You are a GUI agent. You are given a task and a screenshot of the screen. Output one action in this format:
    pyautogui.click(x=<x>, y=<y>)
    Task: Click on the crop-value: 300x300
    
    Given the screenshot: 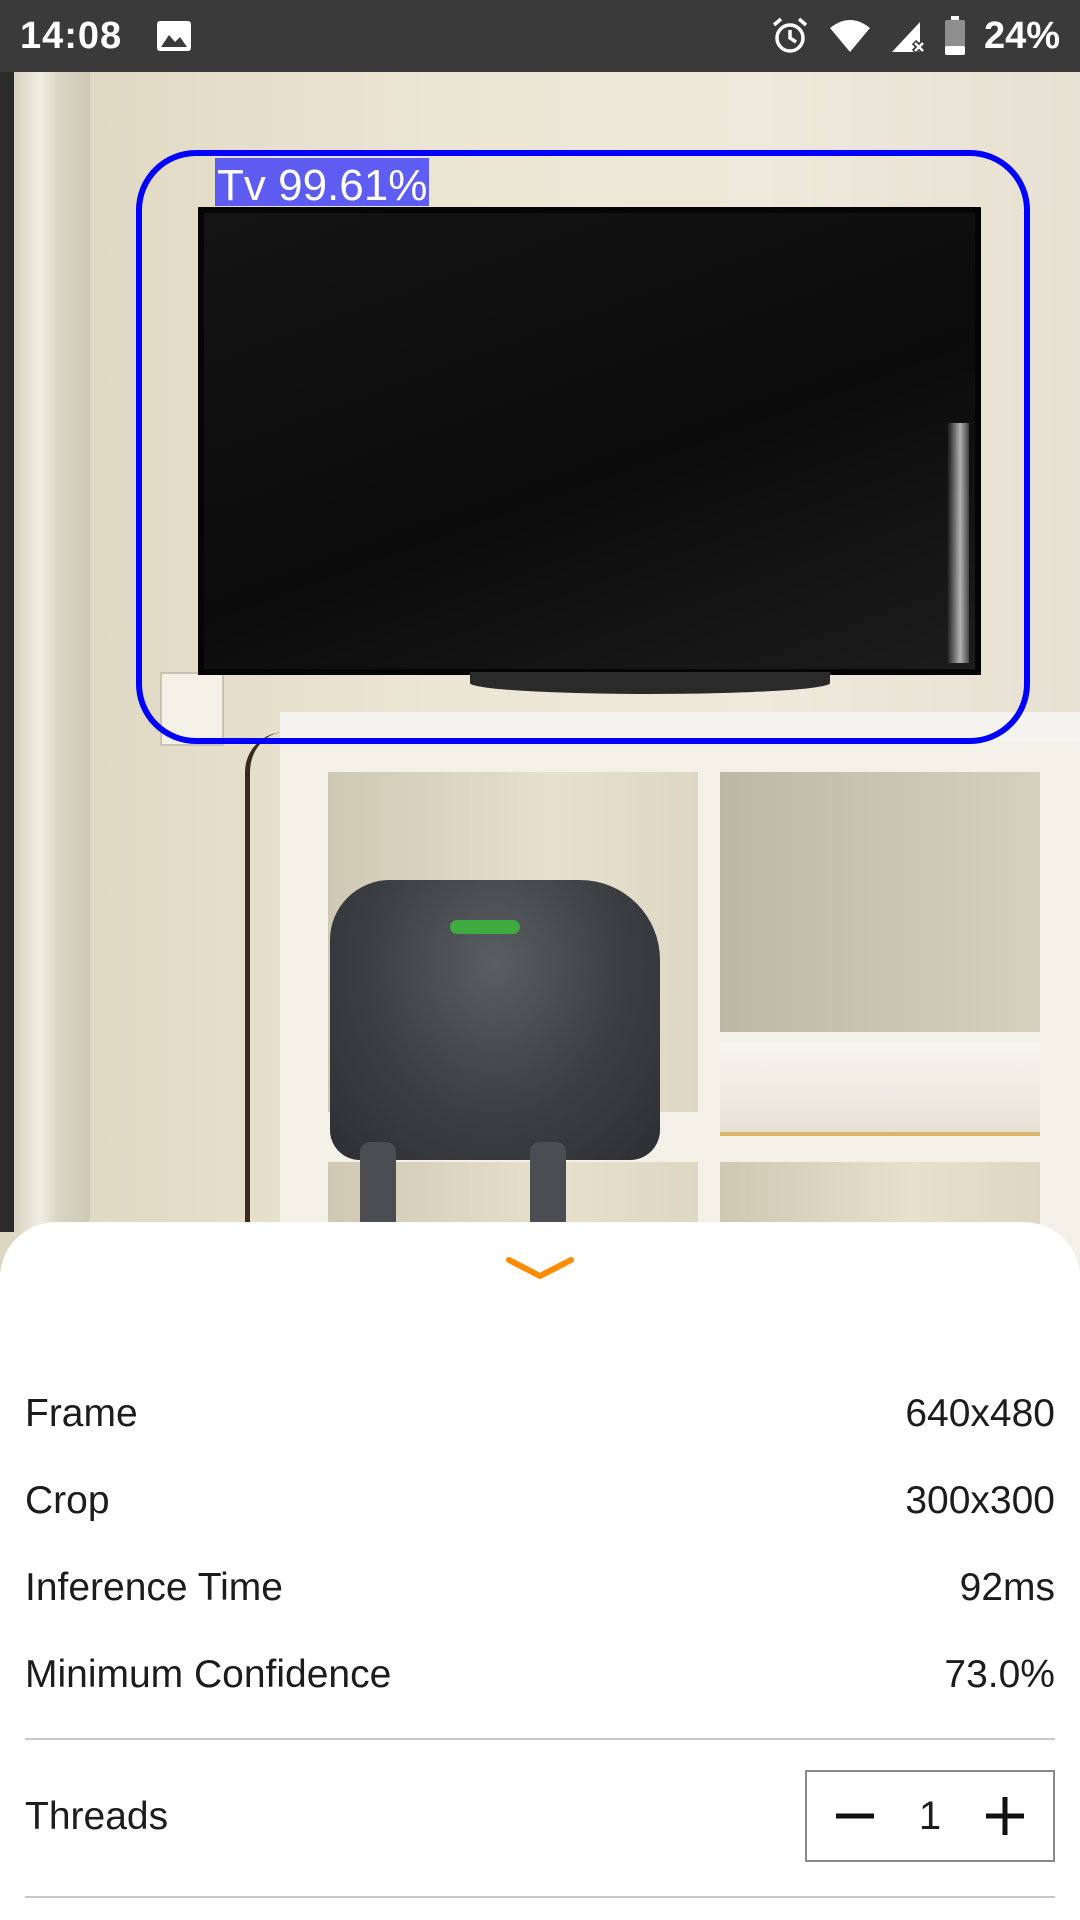 What is the action you would take?
    pyautogui.click(x=980, y=1500)
    